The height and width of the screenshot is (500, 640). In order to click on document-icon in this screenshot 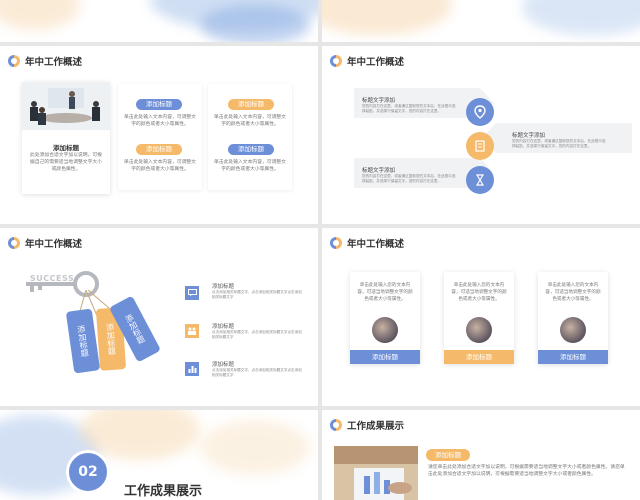, I will do `click(480, 146)`.